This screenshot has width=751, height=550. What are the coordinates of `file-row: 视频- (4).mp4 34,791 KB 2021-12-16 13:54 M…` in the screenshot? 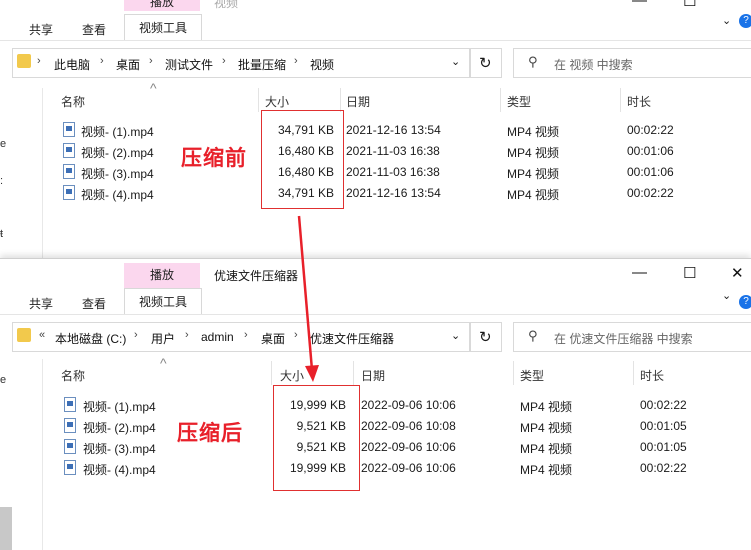 It's located at (375, 193).